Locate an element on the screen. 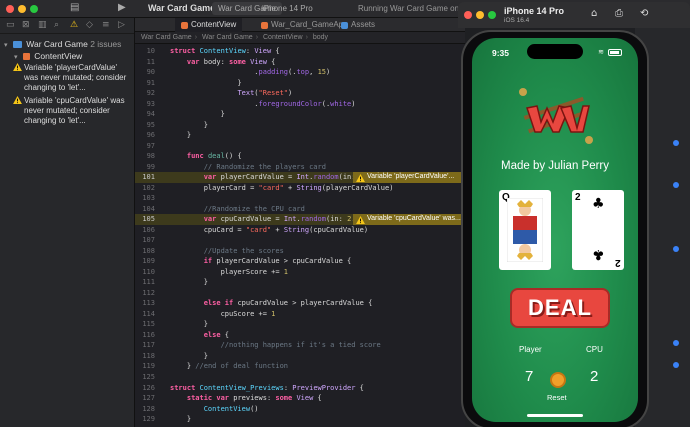  player-card: Q is located at coordinates (525, 230).